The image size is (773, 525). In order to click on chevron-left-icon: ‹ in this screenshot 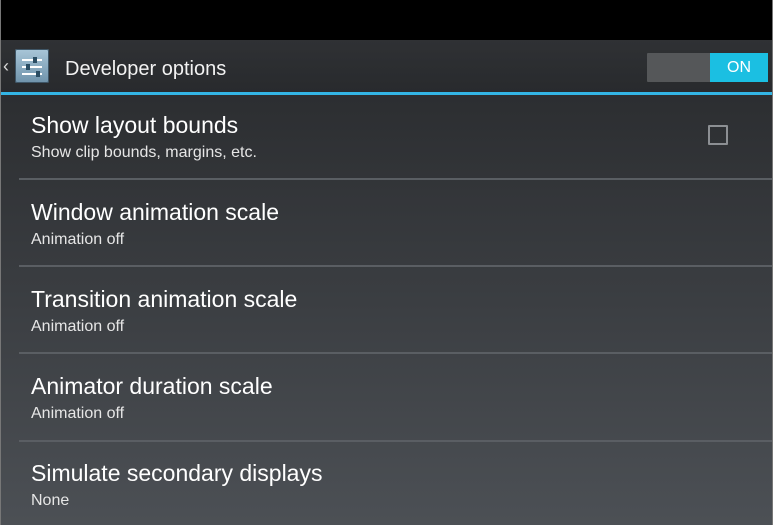, I will do `click(6, 66)`.